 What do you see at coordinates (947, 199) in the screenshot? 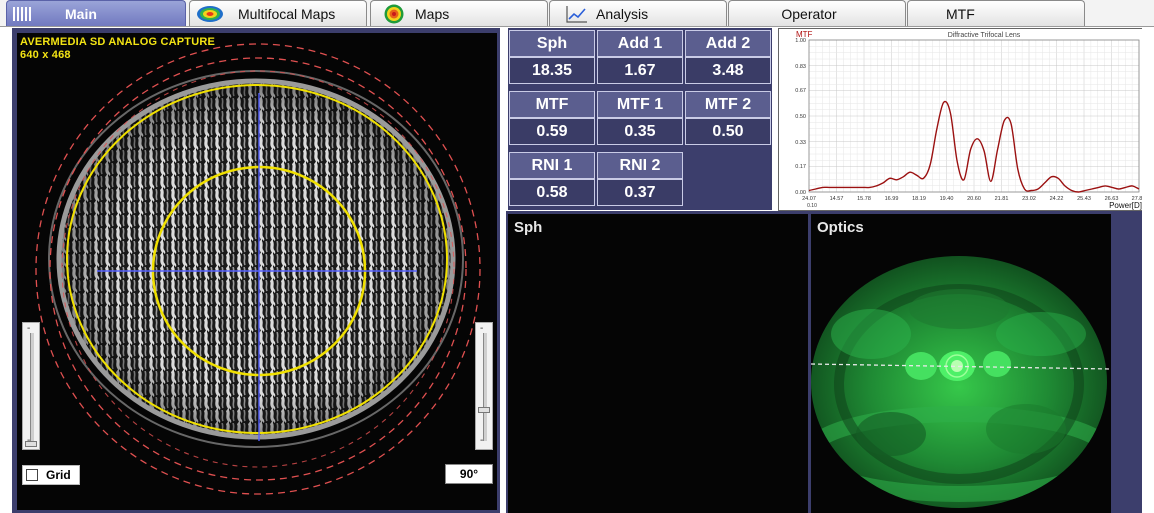
I see `x-tick-label: 19.40` at bounding box center [947, 199].